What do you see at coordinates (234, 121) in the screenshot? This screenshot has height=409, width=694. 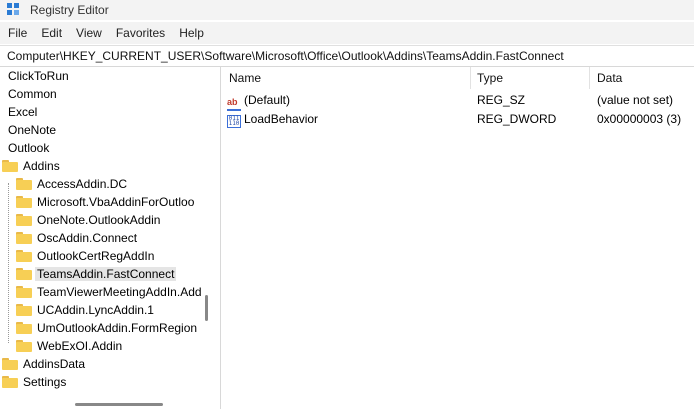 I see `binary-value-icon: 011 110` at bounding box center [234, 121].